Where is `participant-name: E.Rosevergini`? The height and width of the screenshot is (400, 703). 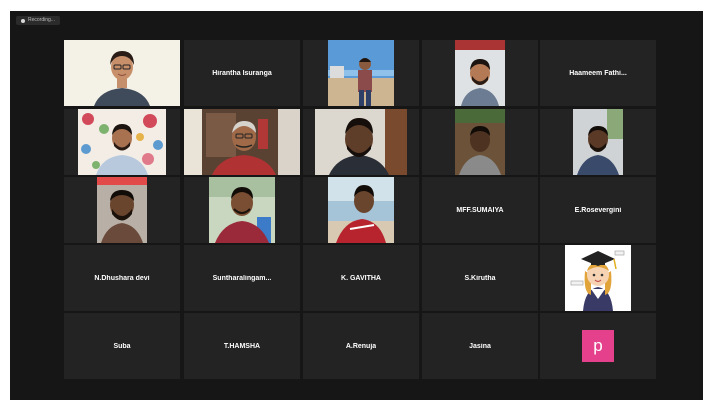 participant-name: E.Rosevergini is located at coordinates (598, 210).